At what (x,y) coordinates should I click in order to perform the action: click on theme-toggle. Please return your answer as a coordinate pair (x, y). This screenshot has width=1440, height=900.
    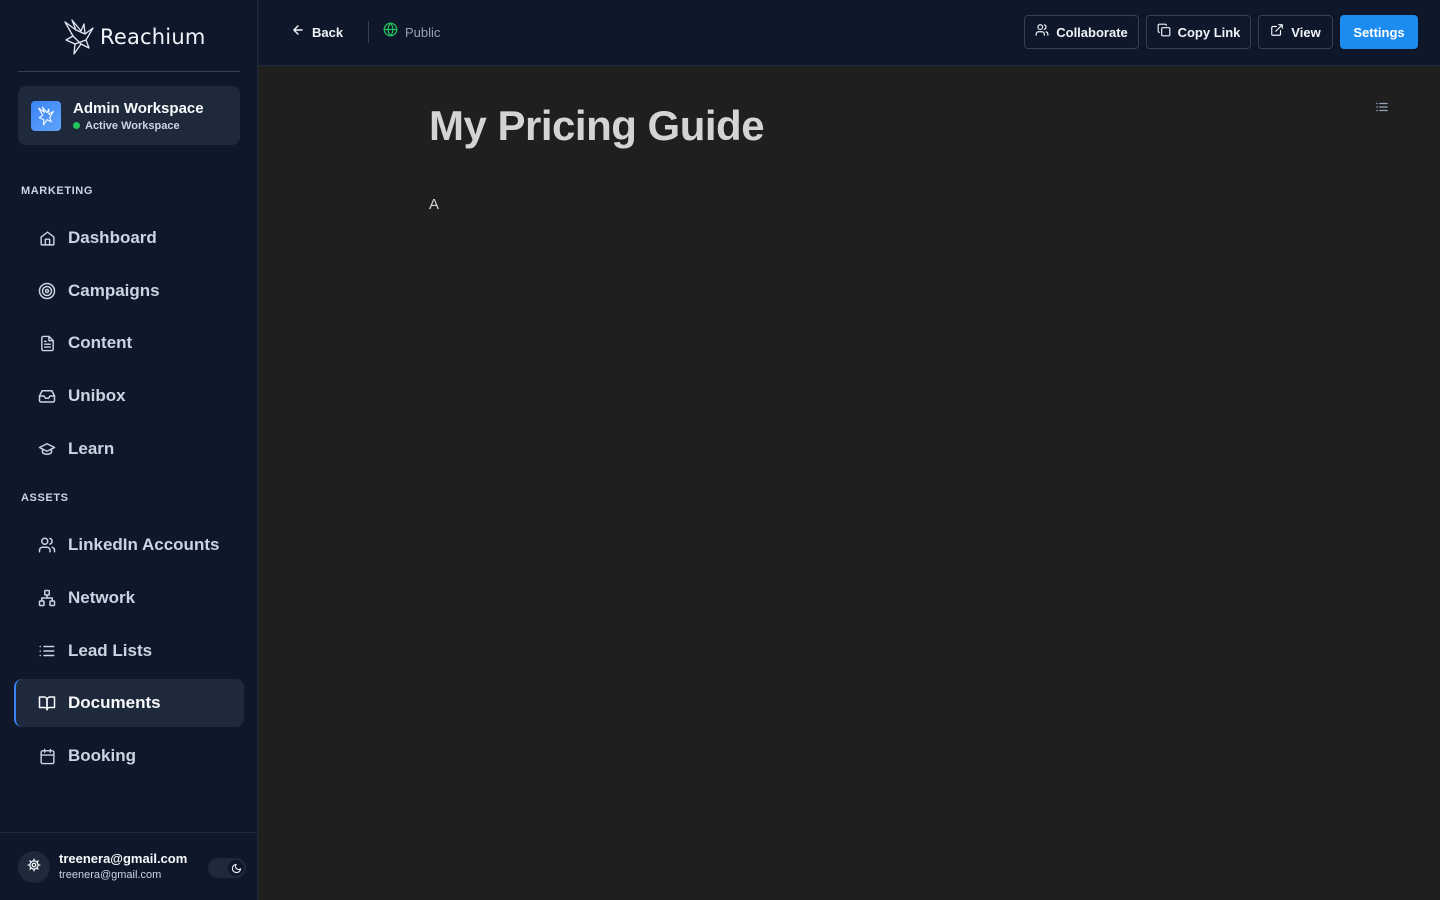
    Looking at the image, I should click on (227, 868).